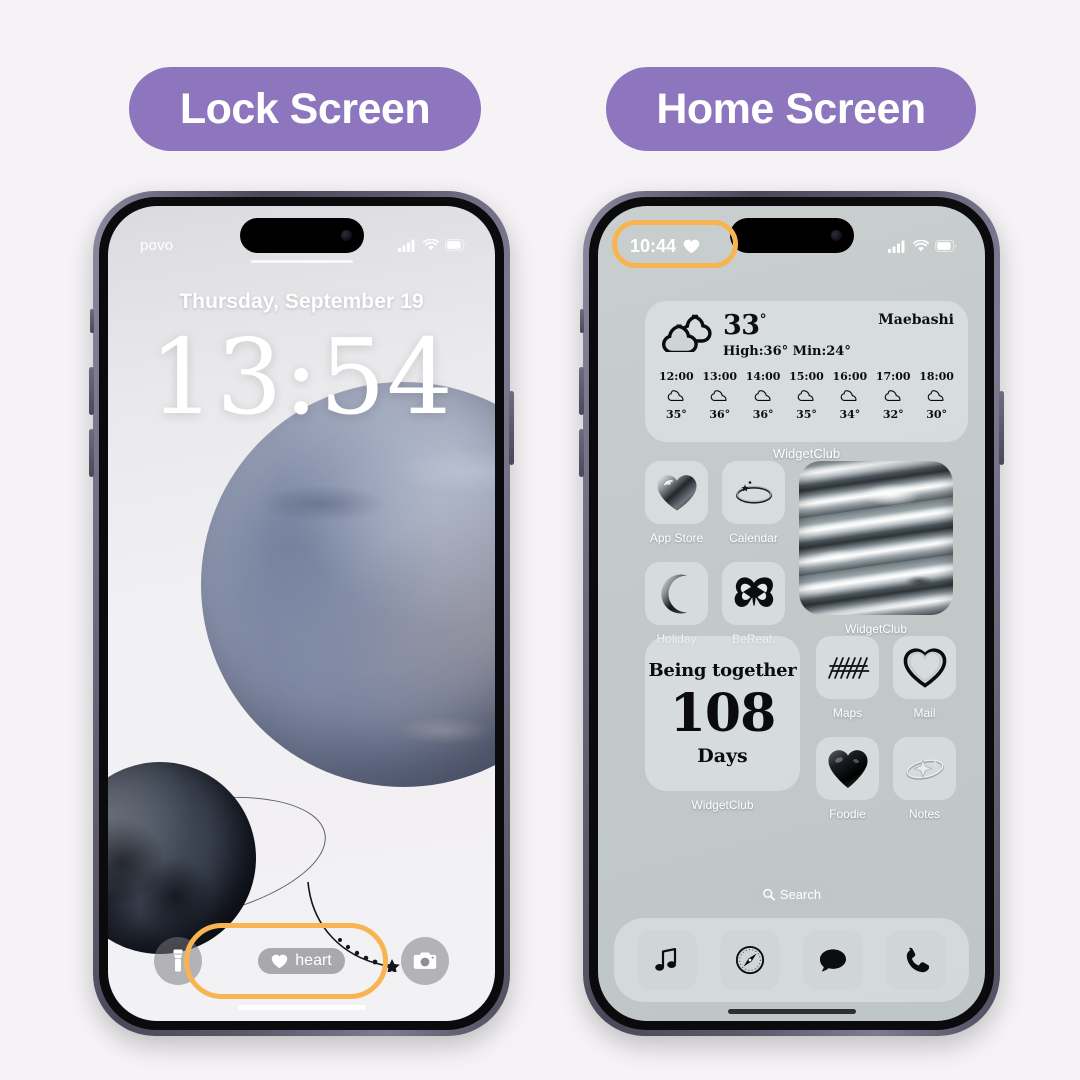  I want to click on app-icon-notes: Notes, so click(924, 779).